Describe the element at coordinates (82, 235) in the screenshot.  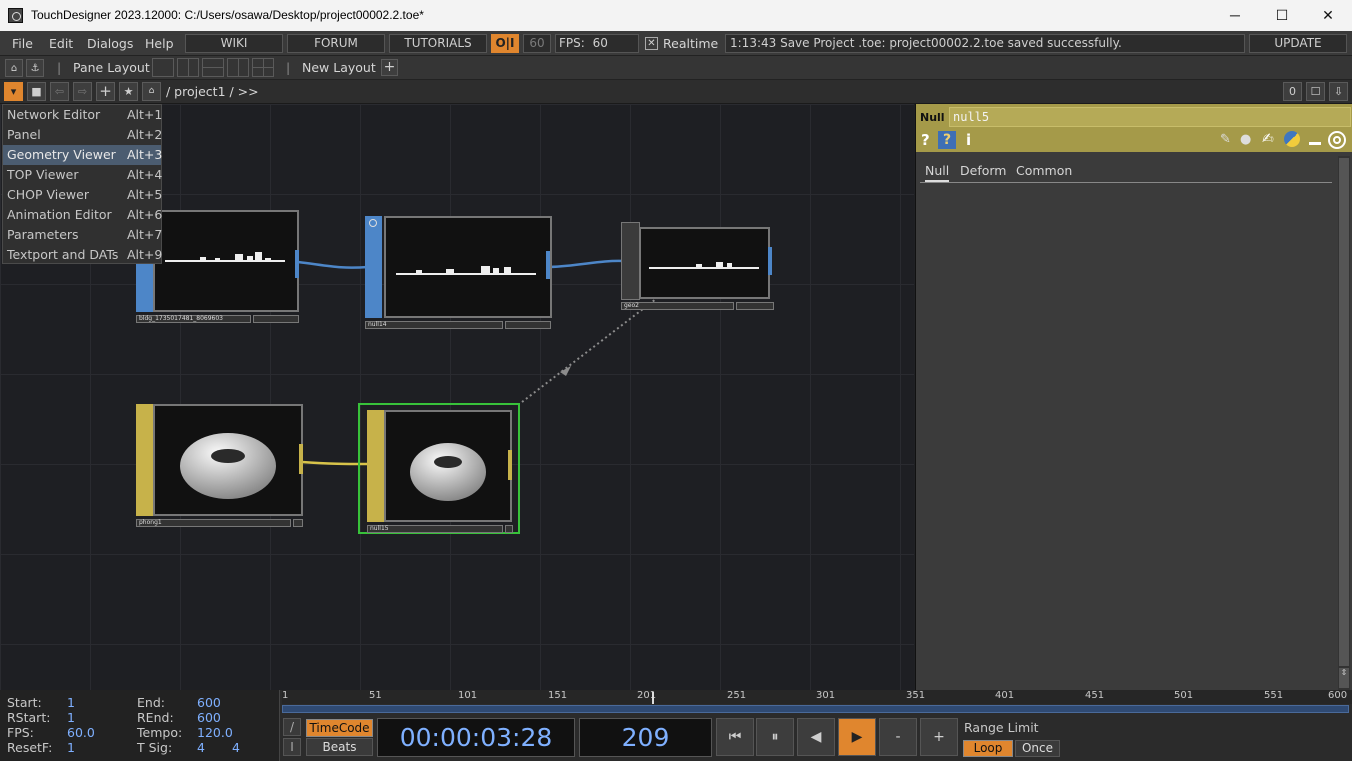
I see `menu-item-parameters: Parameters Alt+7` at that location.